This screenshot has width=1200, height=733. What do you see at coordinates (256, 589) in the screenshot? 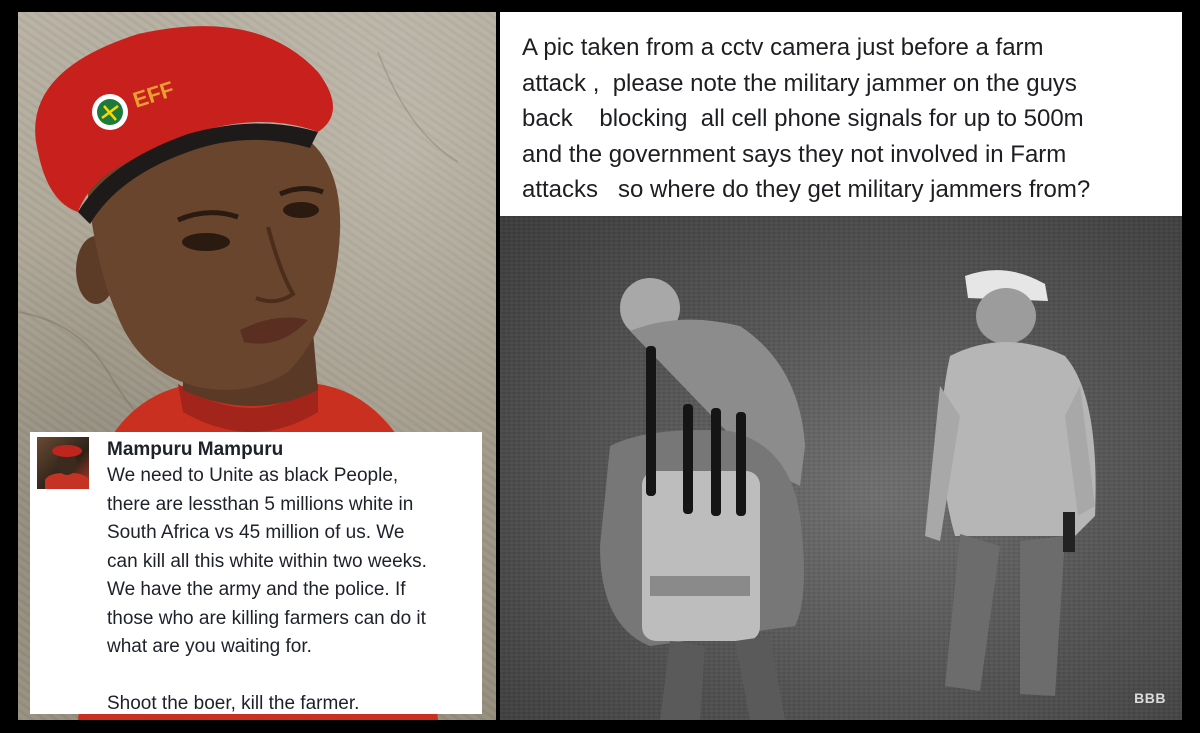
I see `comment-line: We have the army and the police. If` at bounding box center [256, 589].